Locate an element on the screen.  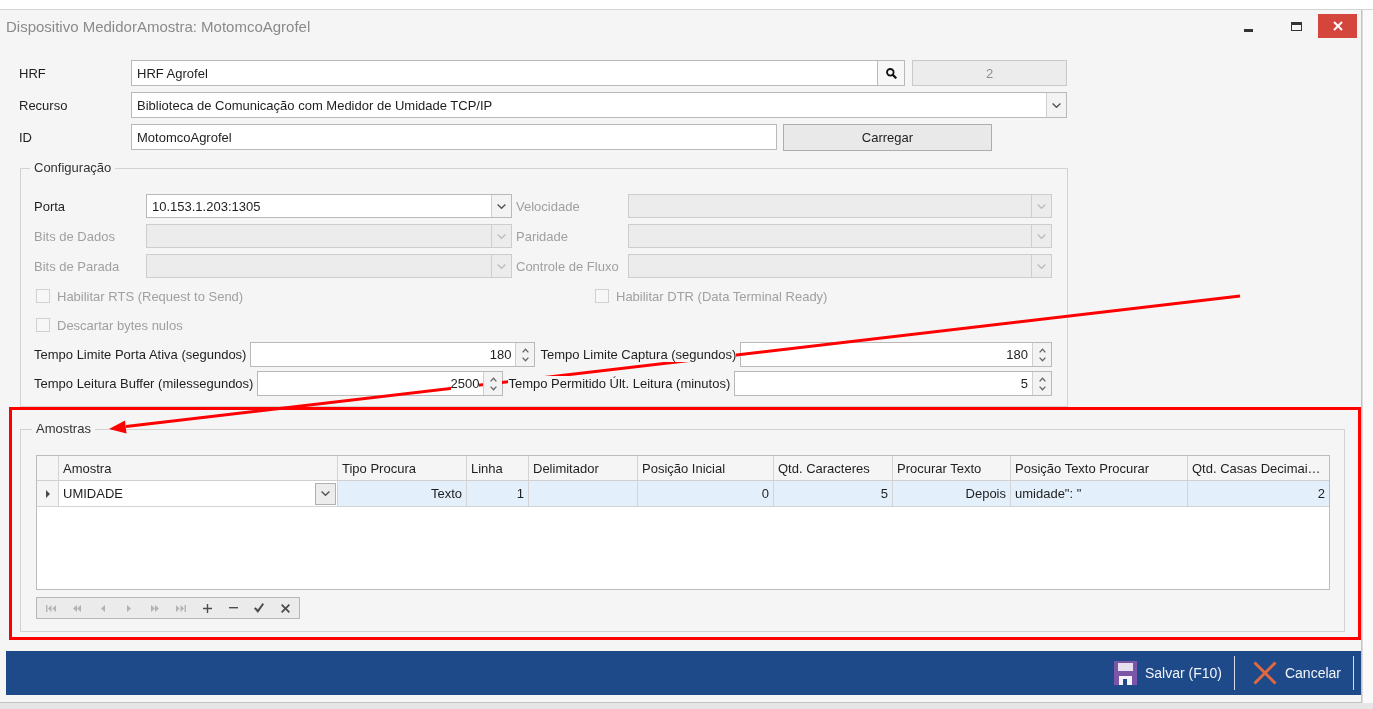
field-label: Paridade is located at coordinates (543, 236).